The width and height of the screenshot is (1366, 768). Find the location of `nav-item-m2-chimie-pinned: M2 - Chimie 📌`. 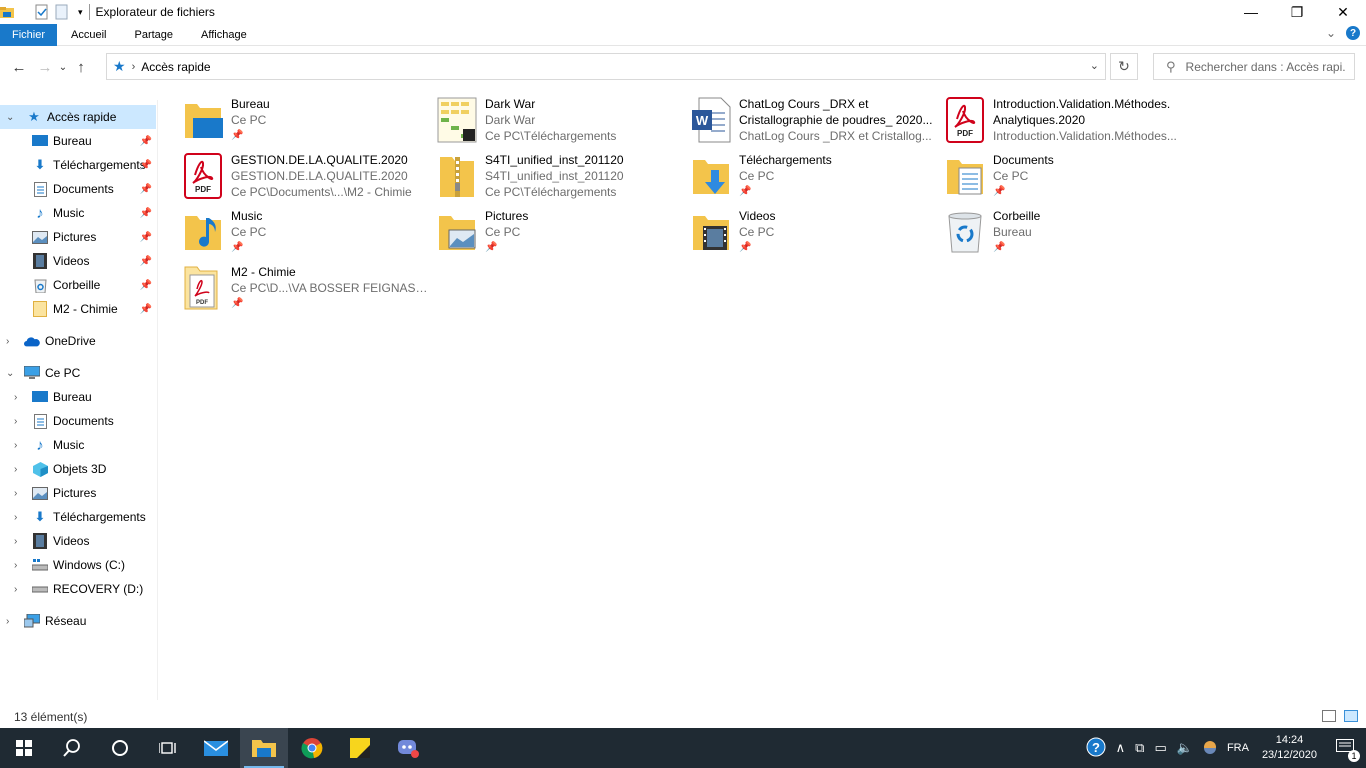

nav-item-m2-chimie-pinned: M2 - Chimie 📌 is located at coordinates (78, 309).